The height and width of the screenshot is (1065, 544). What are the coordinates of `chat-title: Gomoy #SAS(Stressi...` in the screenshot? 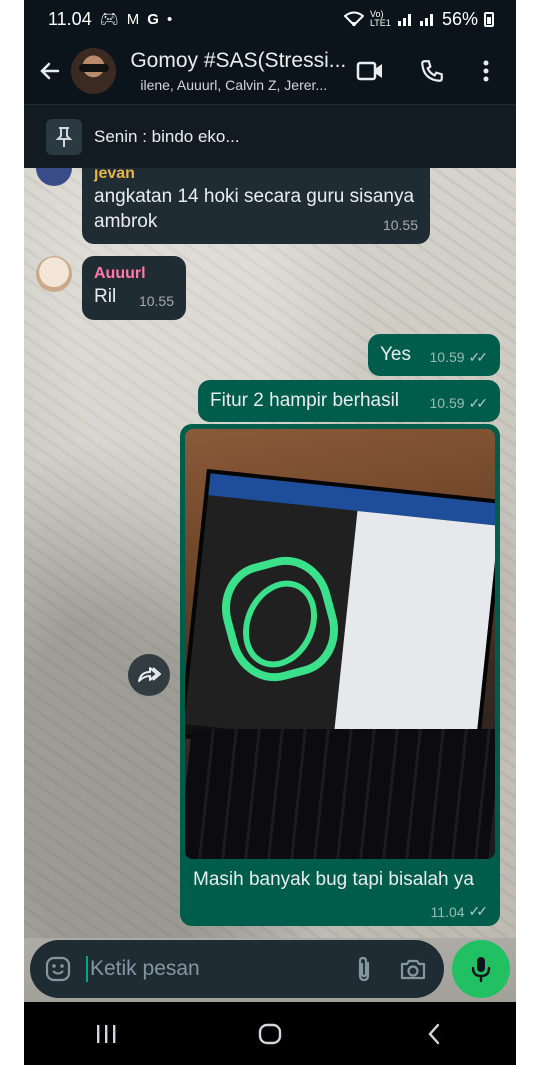 It's located at (238, 60).